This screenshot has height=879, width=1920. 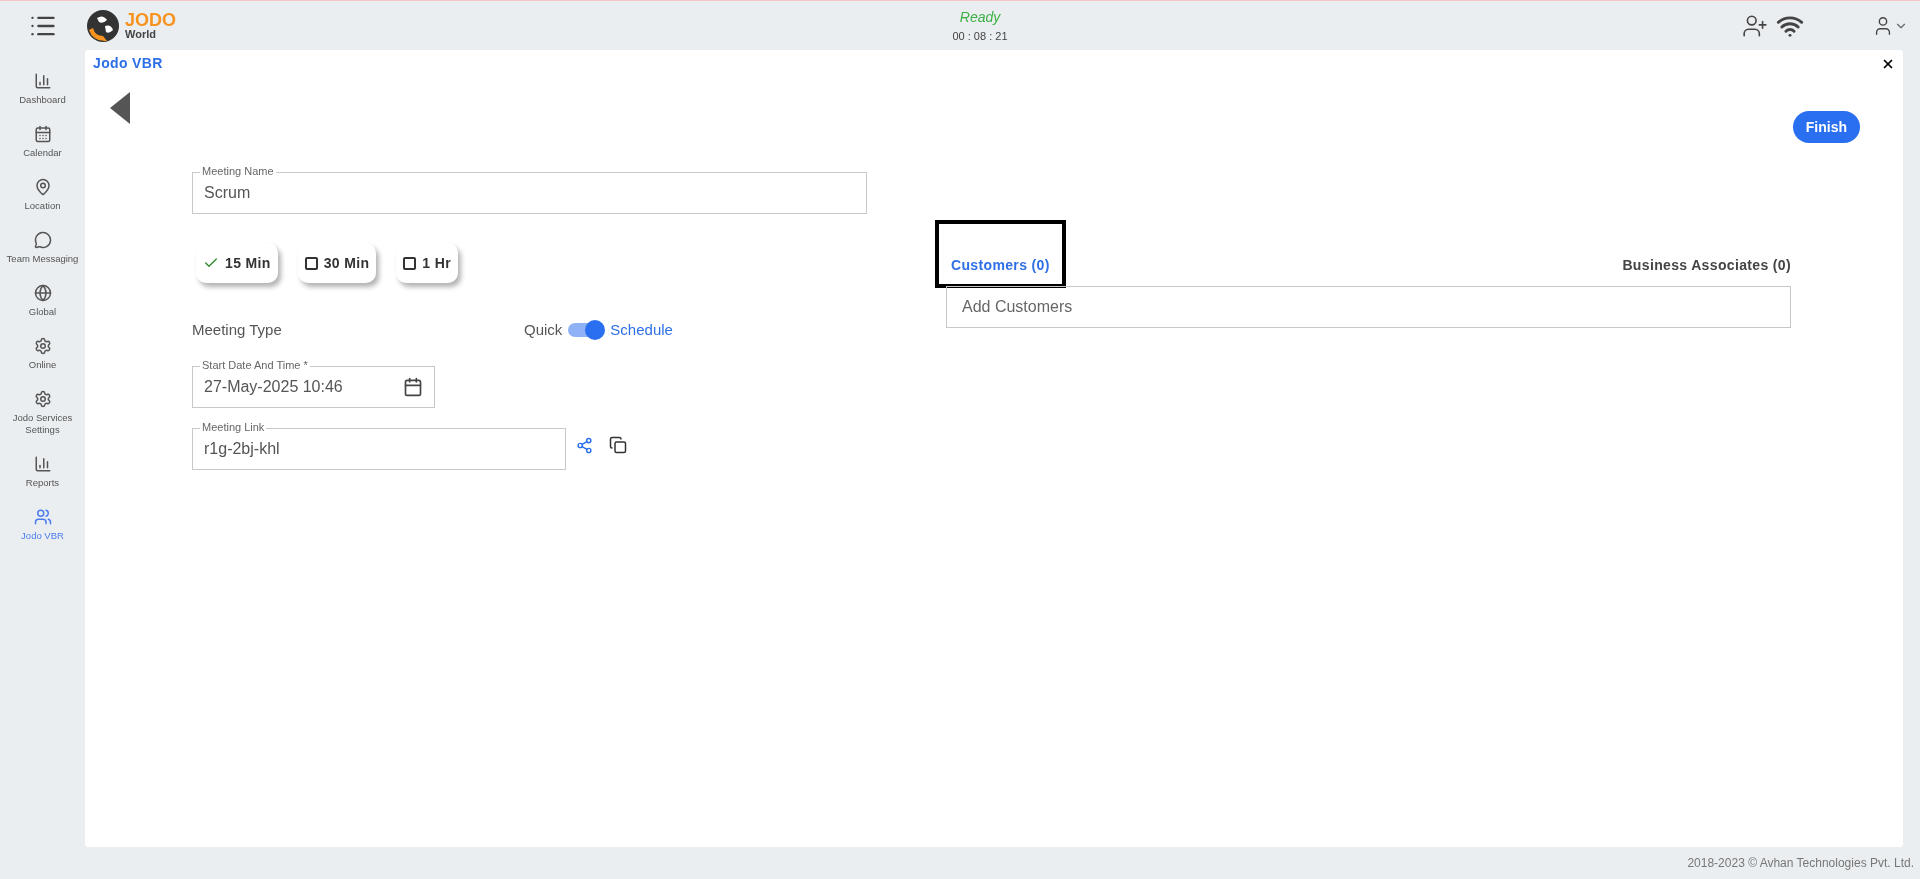 I want to click on timer: 00 : 08 : 21, so click(x=980, y=36).